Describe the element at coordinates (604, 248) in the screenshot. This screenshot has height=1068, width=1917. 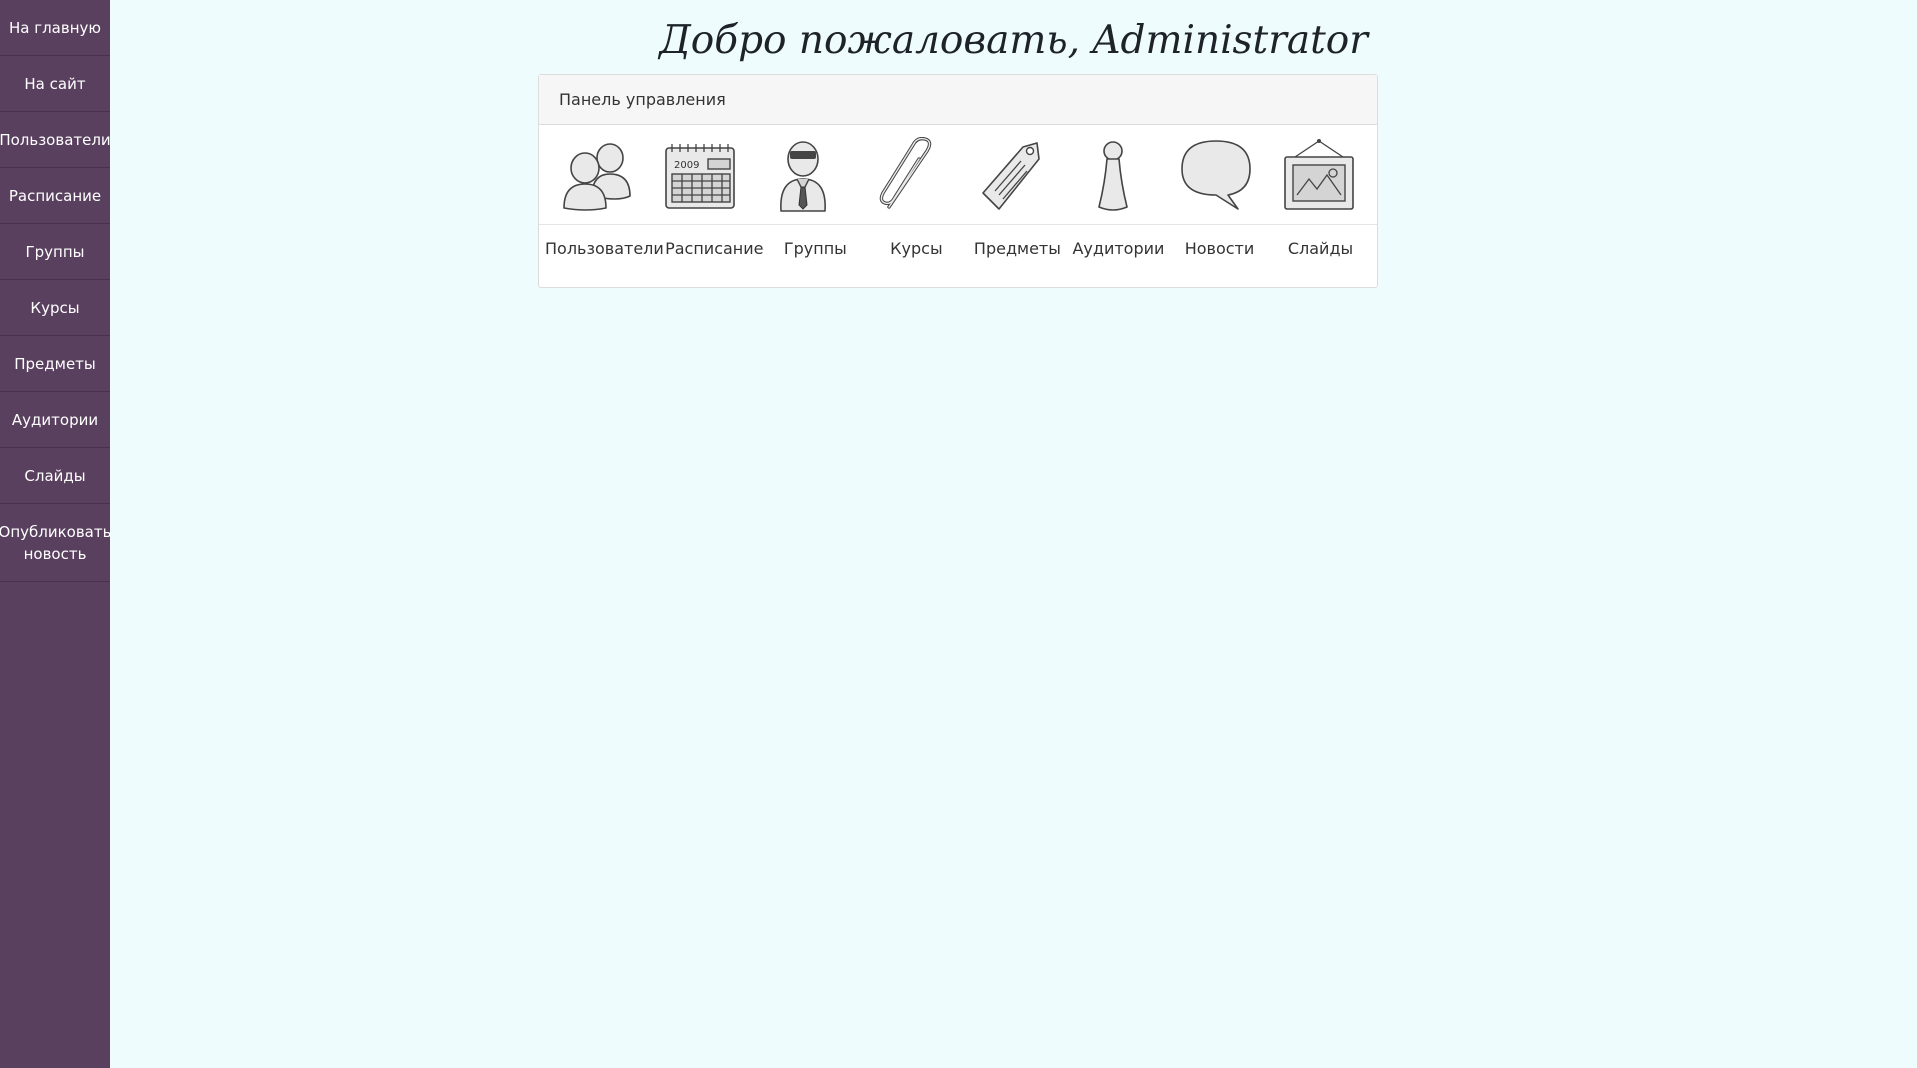
I see `tile-label-users: Пользователи` at that location.